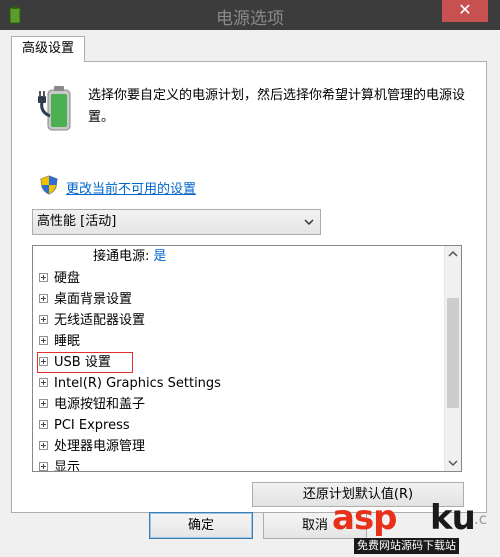  What do you see at coordinates (365, 518) in the screenshot?
I see `watermark-asp: asp` at bounding box center [365, 518].